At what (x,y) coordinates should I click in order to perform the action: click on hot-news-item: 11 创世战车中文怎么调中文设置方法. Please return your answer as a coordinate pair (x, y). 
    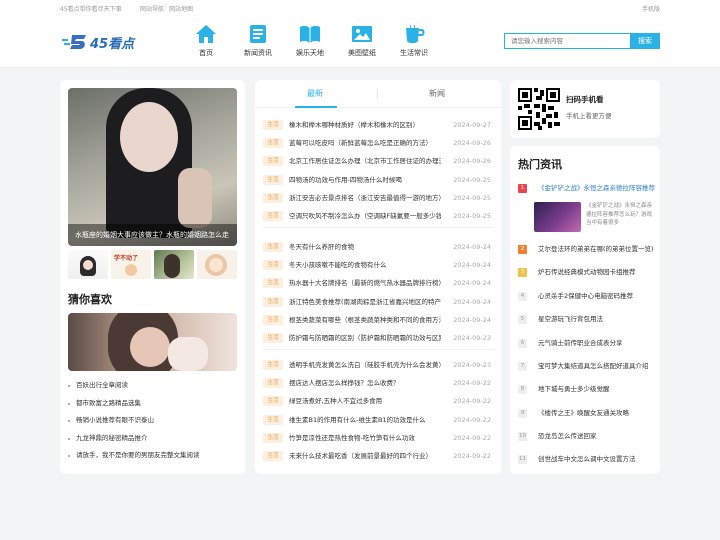
    Looking at the image, I should click on (589, 461).